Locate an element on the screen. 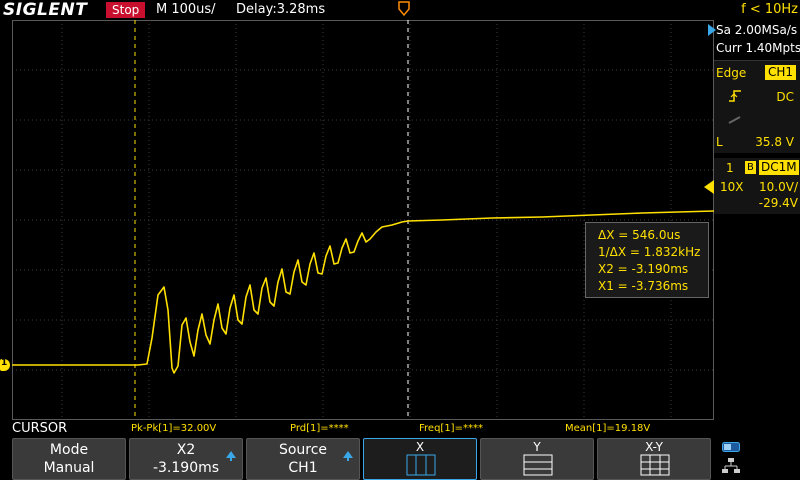  y-cursor-icon is located at coordinates (538, 465).